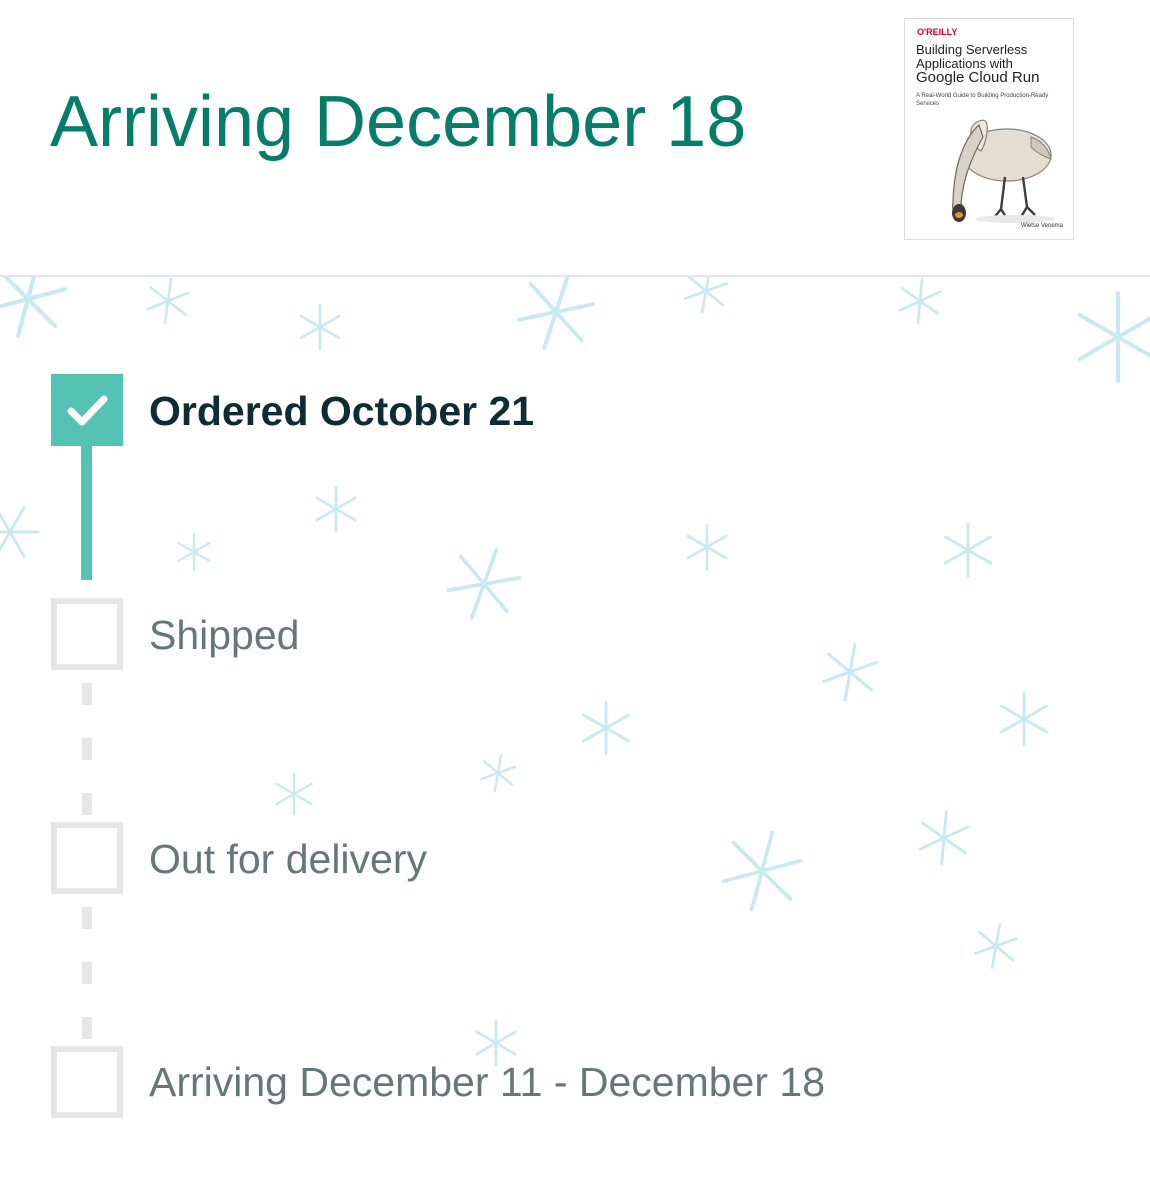  What do you see at coordinates (1041, 226) in the screenshot?
I see `cover-author: Wietse Venema` at bounding box center [1041, 226].